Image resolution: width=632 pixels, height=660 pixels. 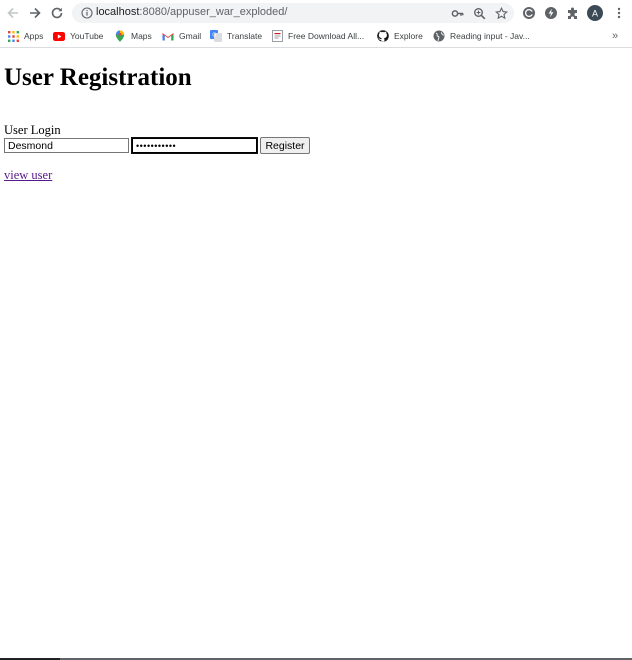 I want to click on site-info-button, so click(x=87, y=13).